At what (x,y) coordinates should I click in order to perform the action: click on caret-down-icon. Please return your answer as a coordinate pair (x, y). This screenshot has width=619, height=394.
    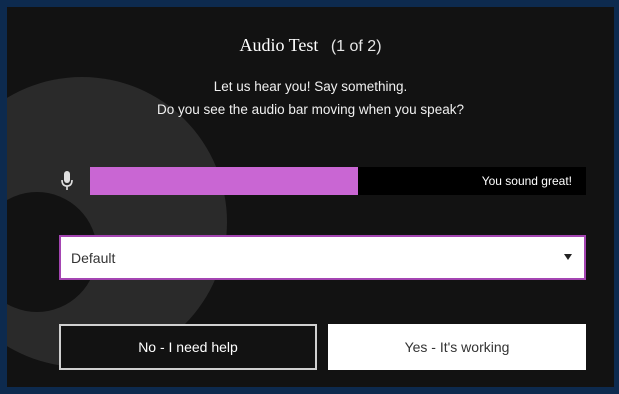
    Looking at the image, I should click on (568, 257).